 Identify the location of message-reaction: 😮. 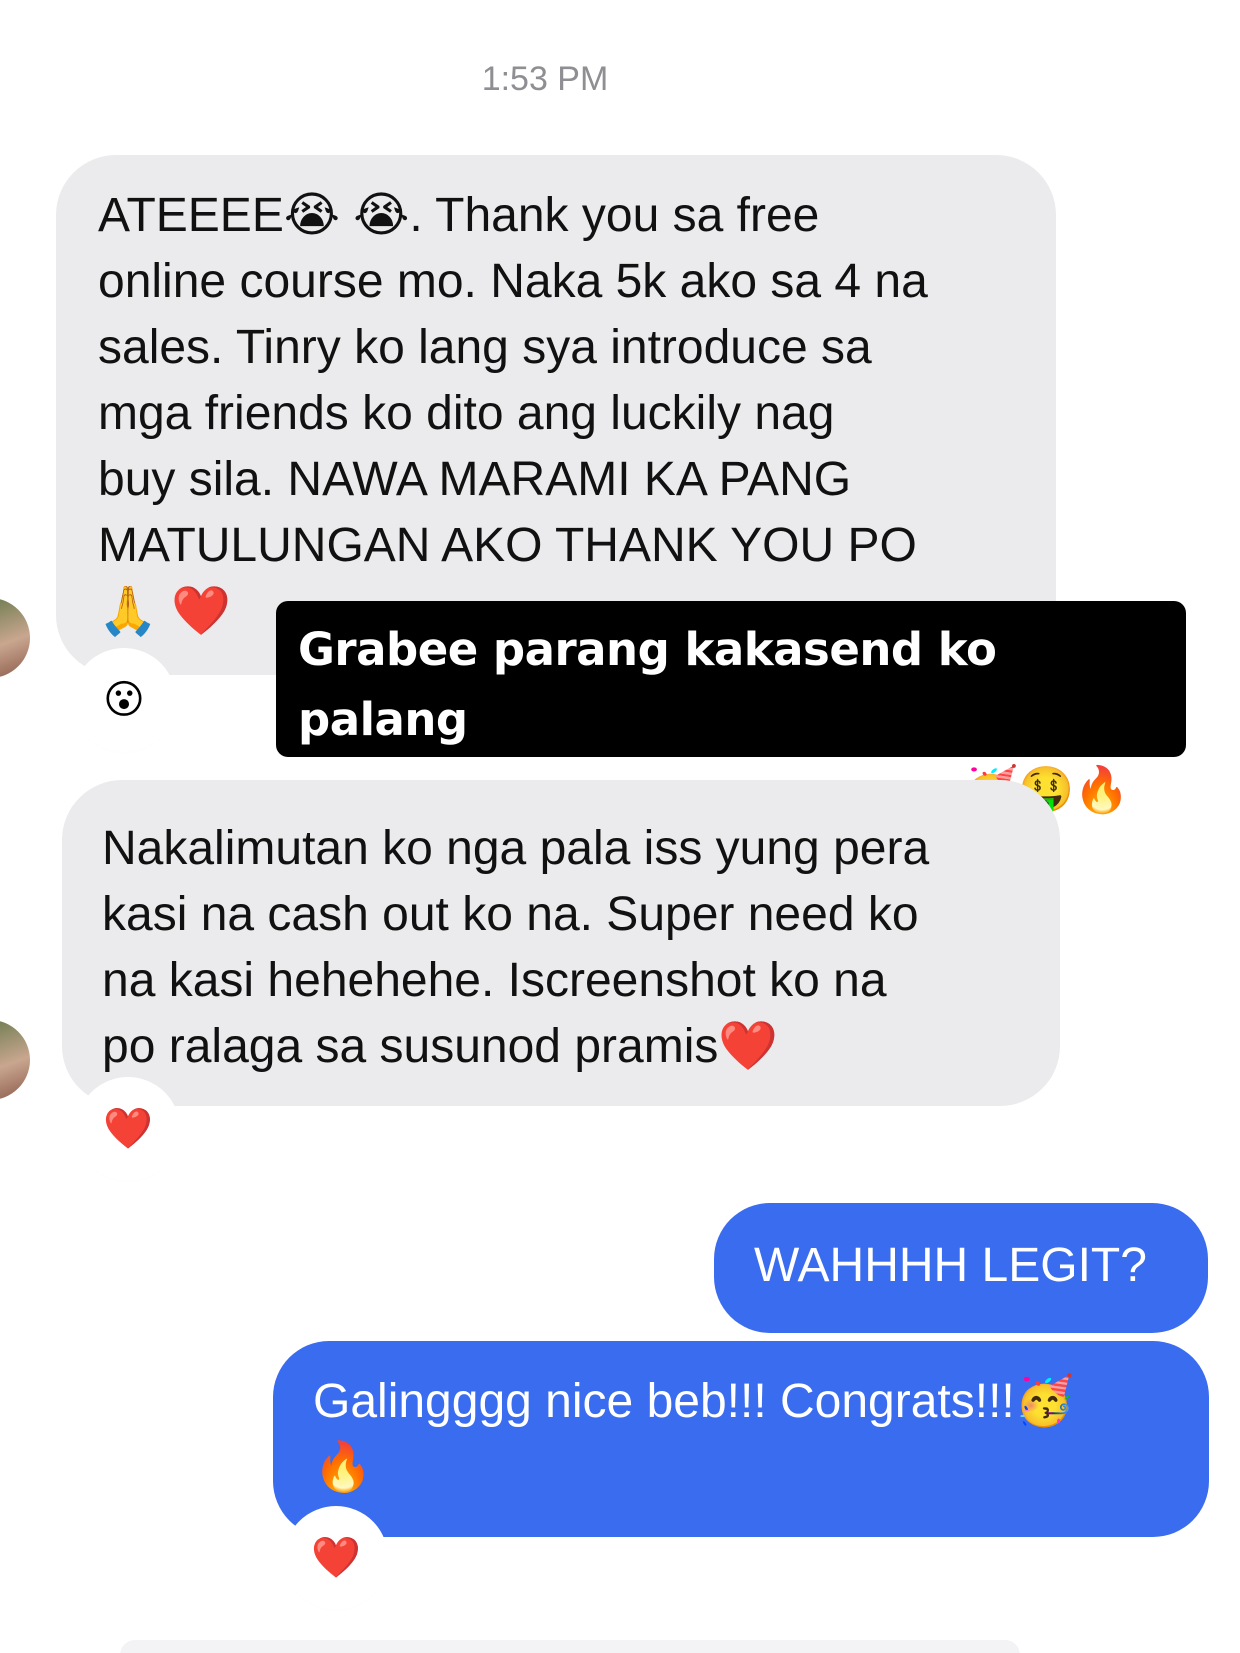
(124, 700).